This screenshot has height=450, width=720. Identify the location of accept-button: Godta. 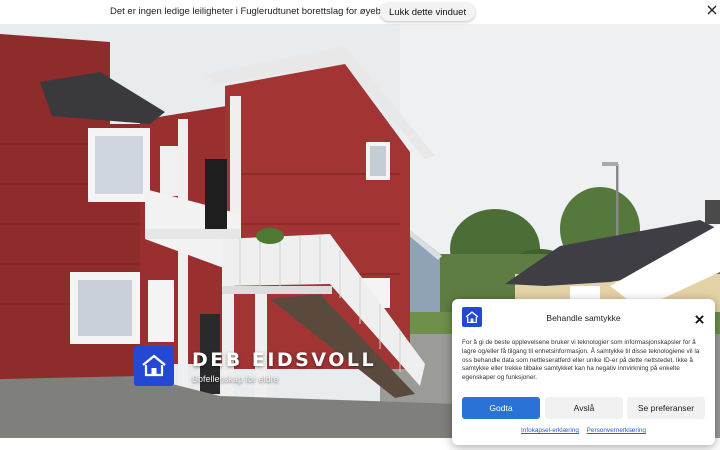
(501, 408).